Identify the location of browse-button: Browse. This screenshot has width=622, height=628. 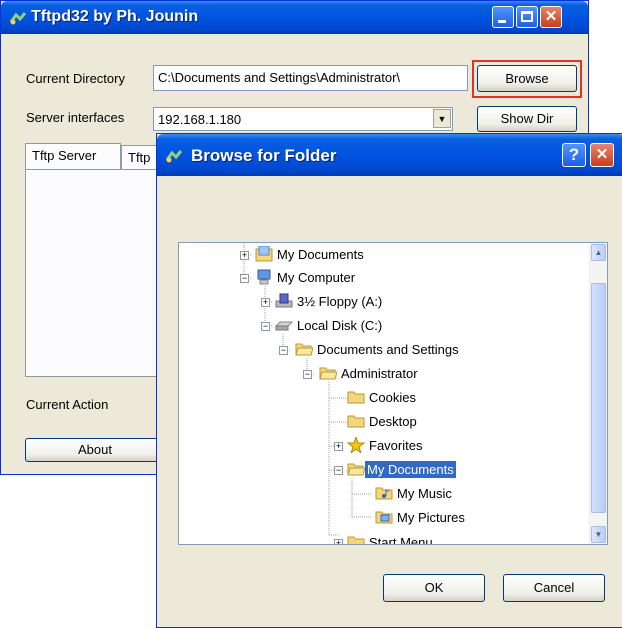
(527, 78).